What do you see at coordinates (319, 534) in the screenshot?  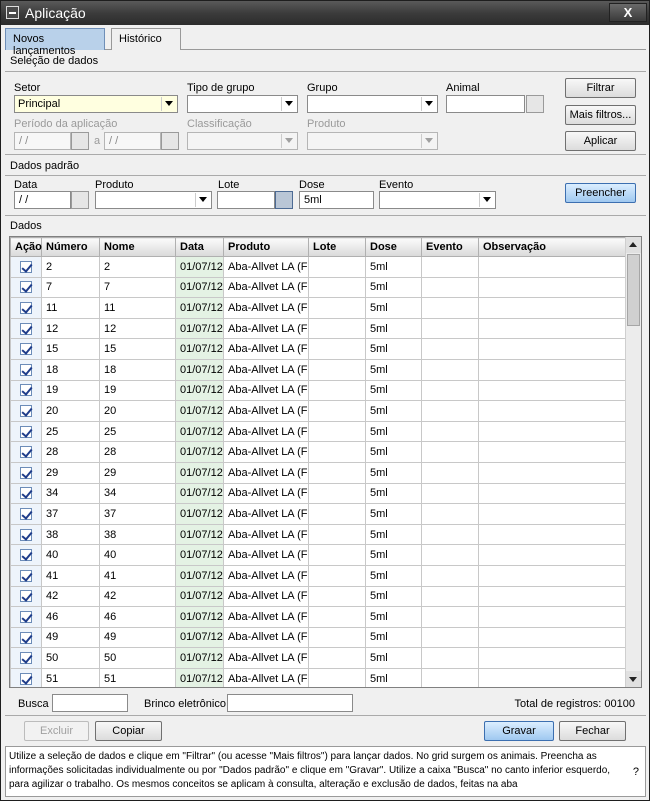 I see `table-row: 38 38 01/07/12 Aba-Allvet LA (Fr 5ml` at bounding box center [319, 534].